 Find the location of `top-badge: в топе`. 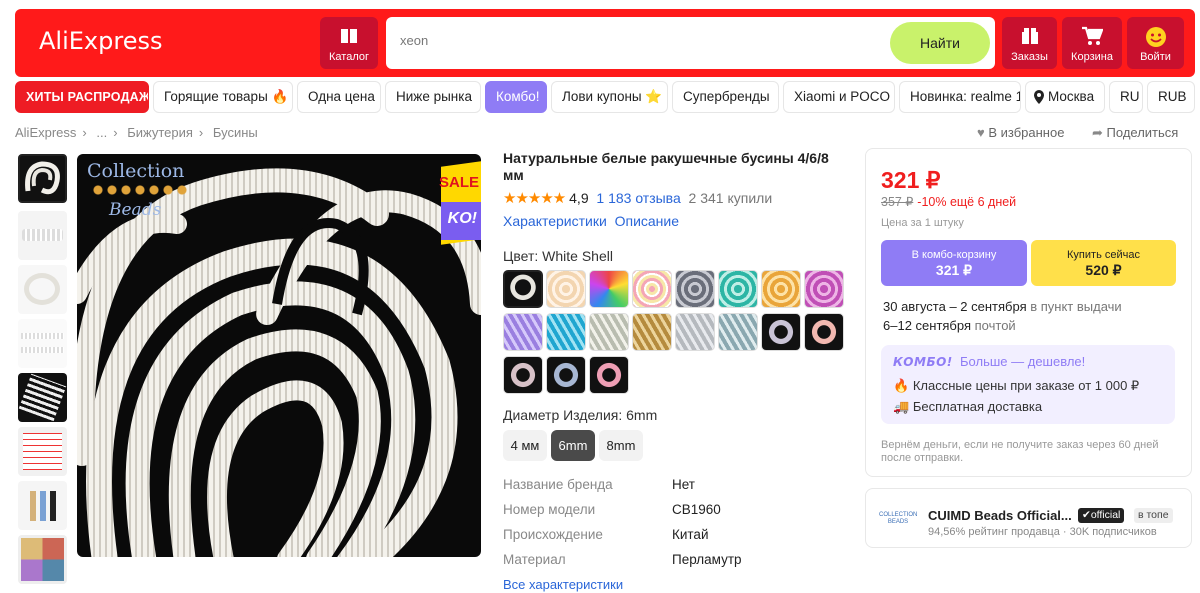

top-badge: в топе is located at coordinates (1153, 515).